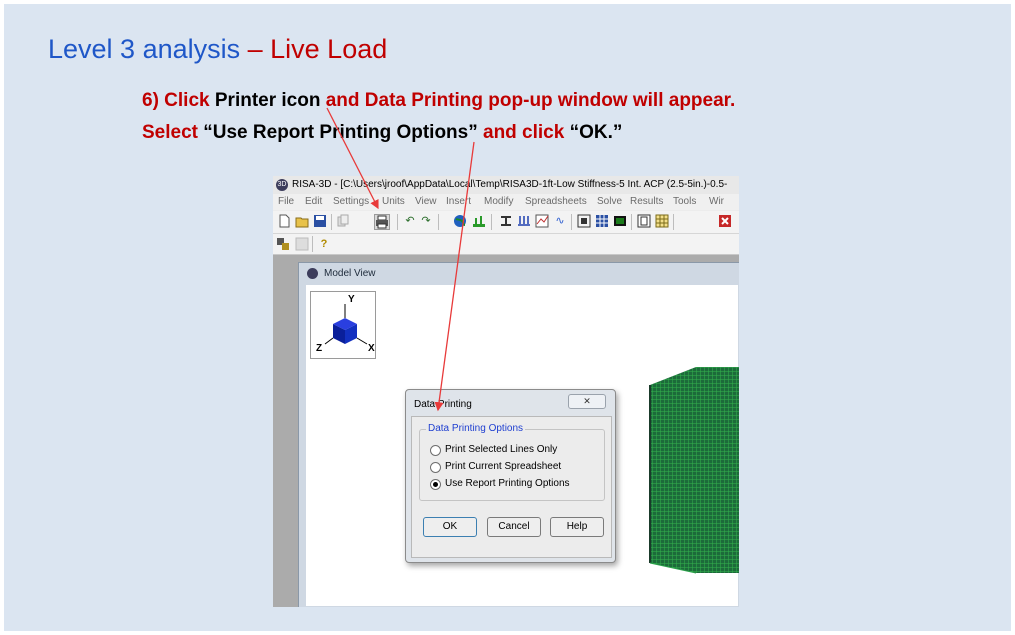  What do you see at coordinates (454, 276) in the screenshot?
I see `arrow-to-option` at bounding box center [454, 276].